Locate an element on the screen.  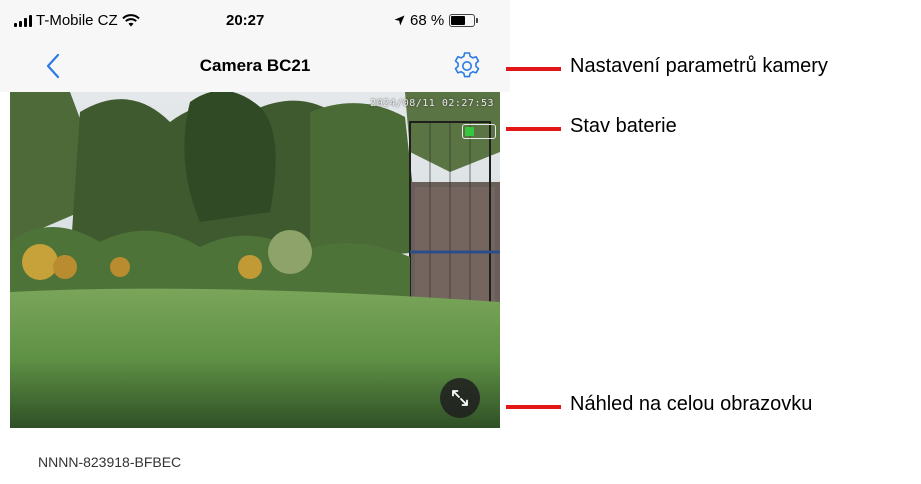
page-title: Camera BC21 is located at coordinates (255, 65).